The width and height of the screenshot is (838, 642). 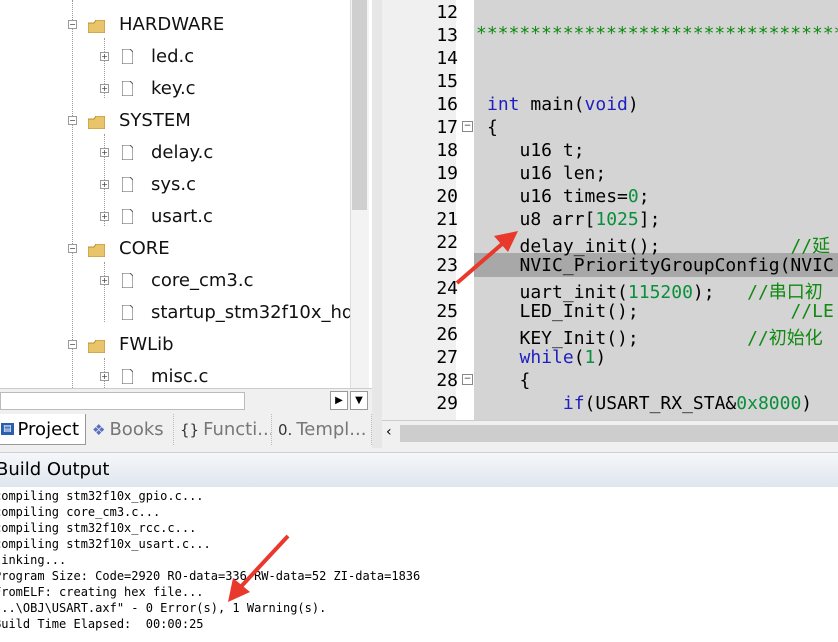 I want to click on tab-label: Books, so click(x=136, y=429).